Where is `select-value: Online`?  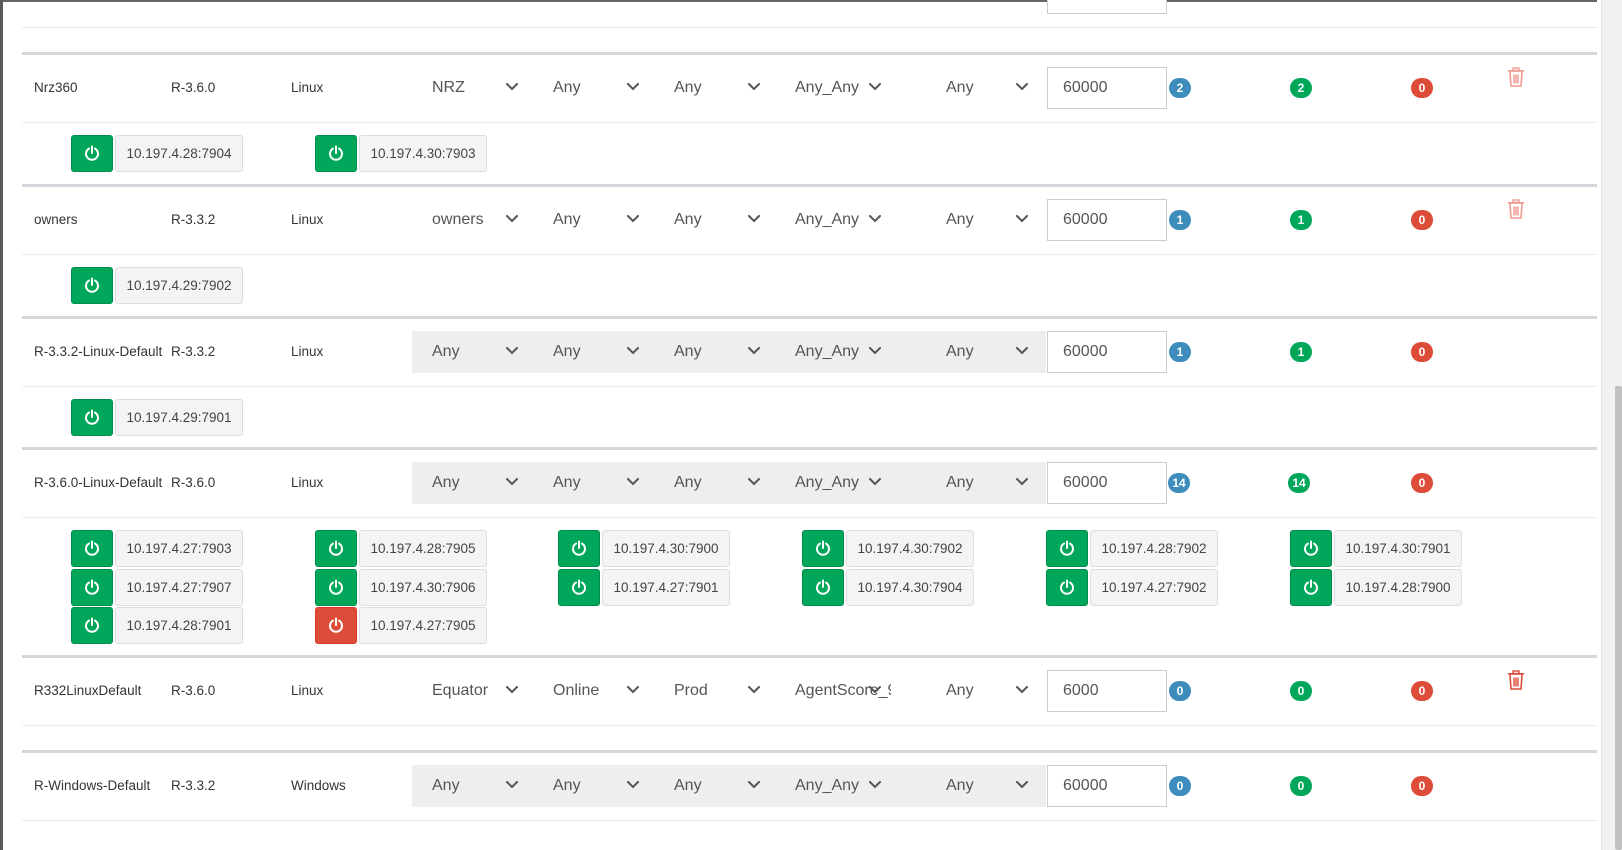 select-value: Online is located at coordinates (576, 690).